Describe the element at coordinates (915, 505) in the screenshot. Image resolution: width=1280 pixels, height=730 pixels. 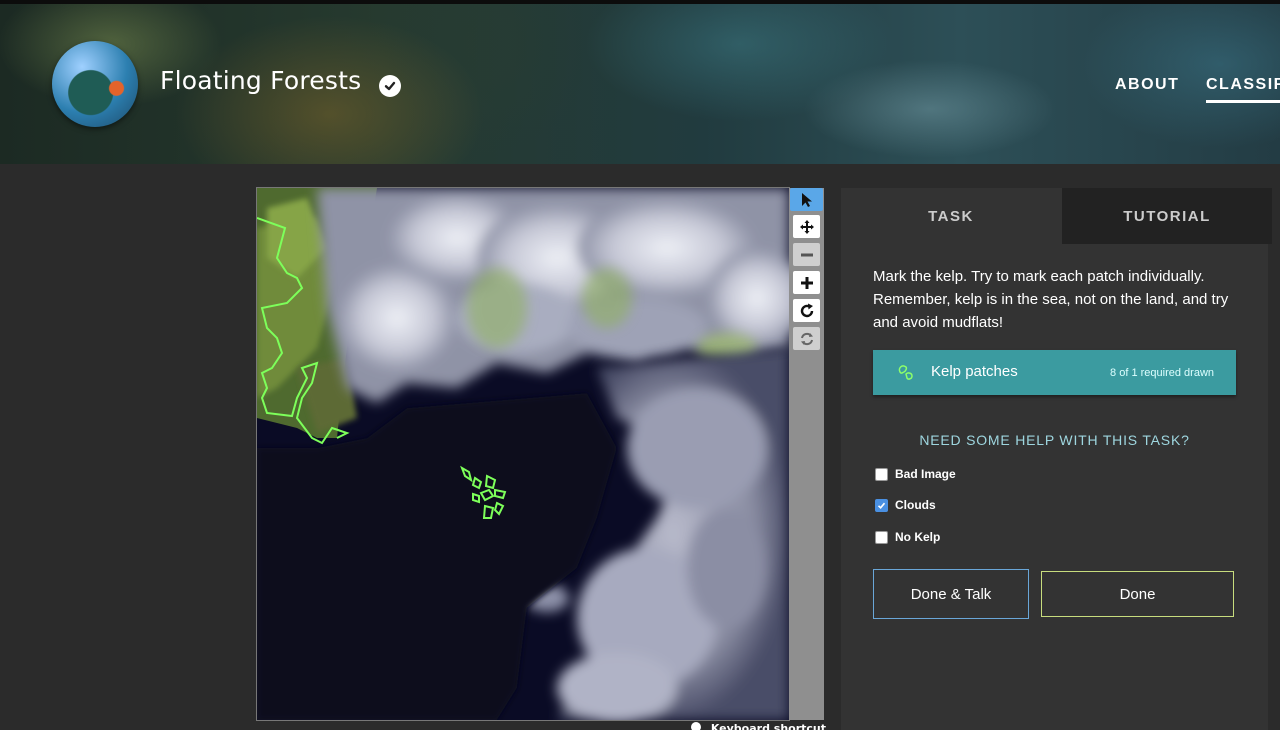
I see `clouds-label: Clouds` at that location.